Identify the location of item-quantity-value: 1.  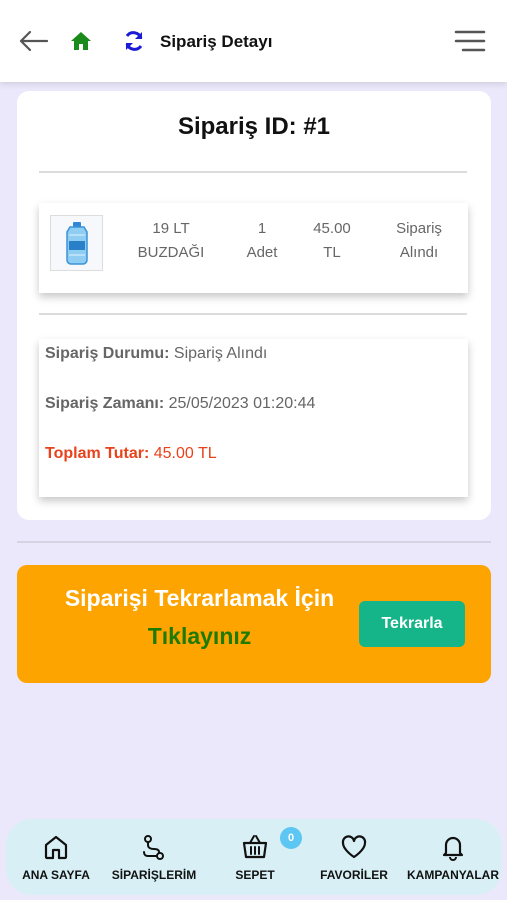
(262, 228).